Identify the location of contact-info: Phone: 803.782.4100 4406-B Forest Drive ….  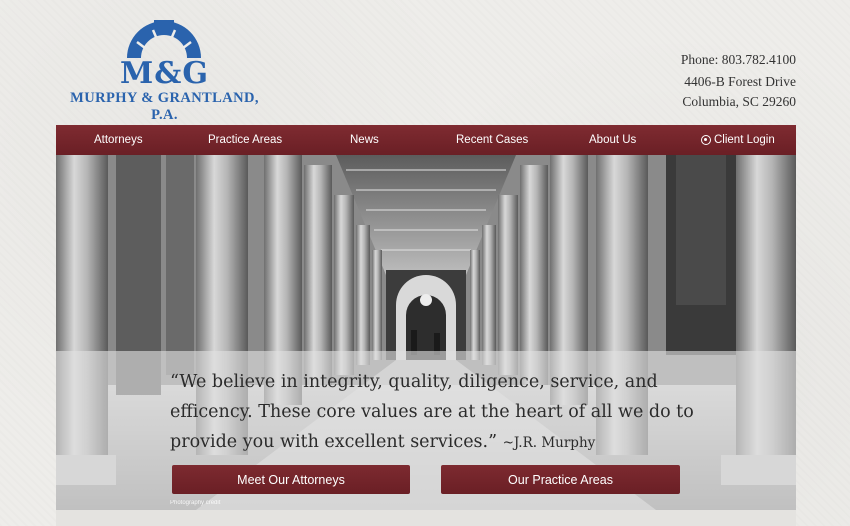
(738, 81).